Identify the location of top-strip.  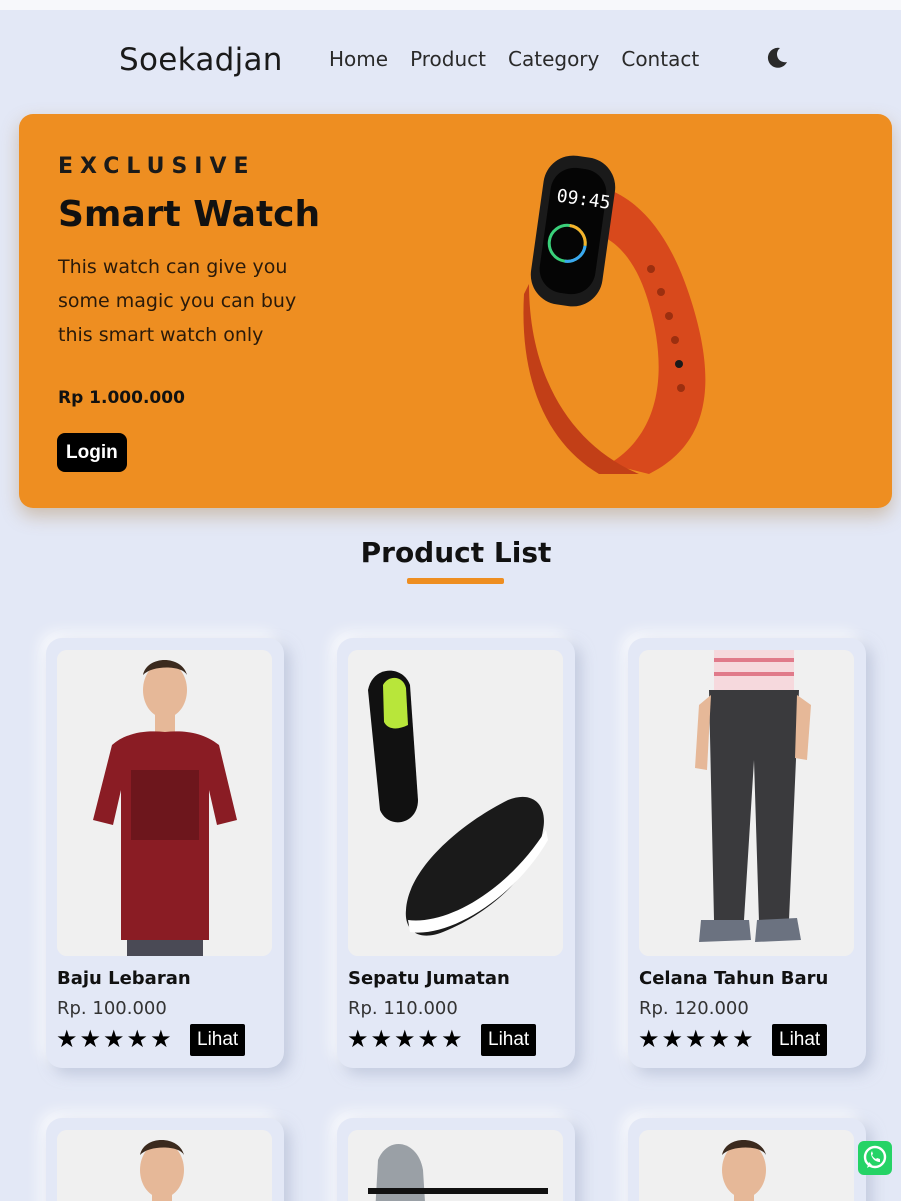
(450, 5).